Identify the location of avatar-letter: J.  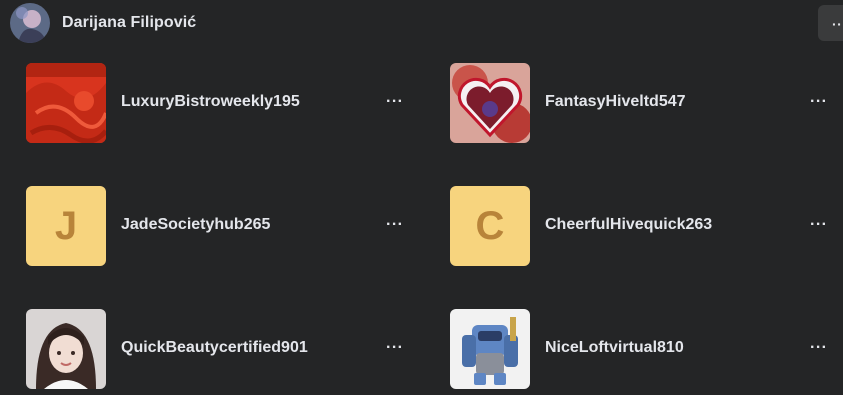
(66, 225).